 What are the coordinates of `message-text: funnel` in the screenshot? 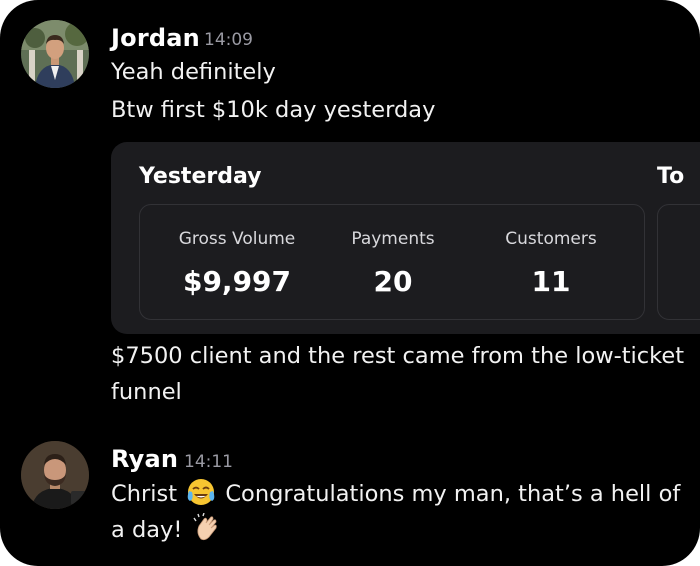 It's located at (146, 392).